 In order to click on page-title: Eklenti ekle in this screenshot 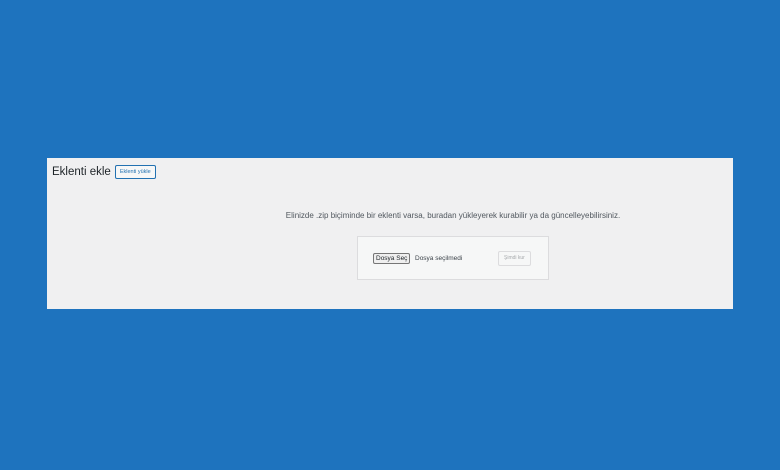, I will do `click(81, 172)`.